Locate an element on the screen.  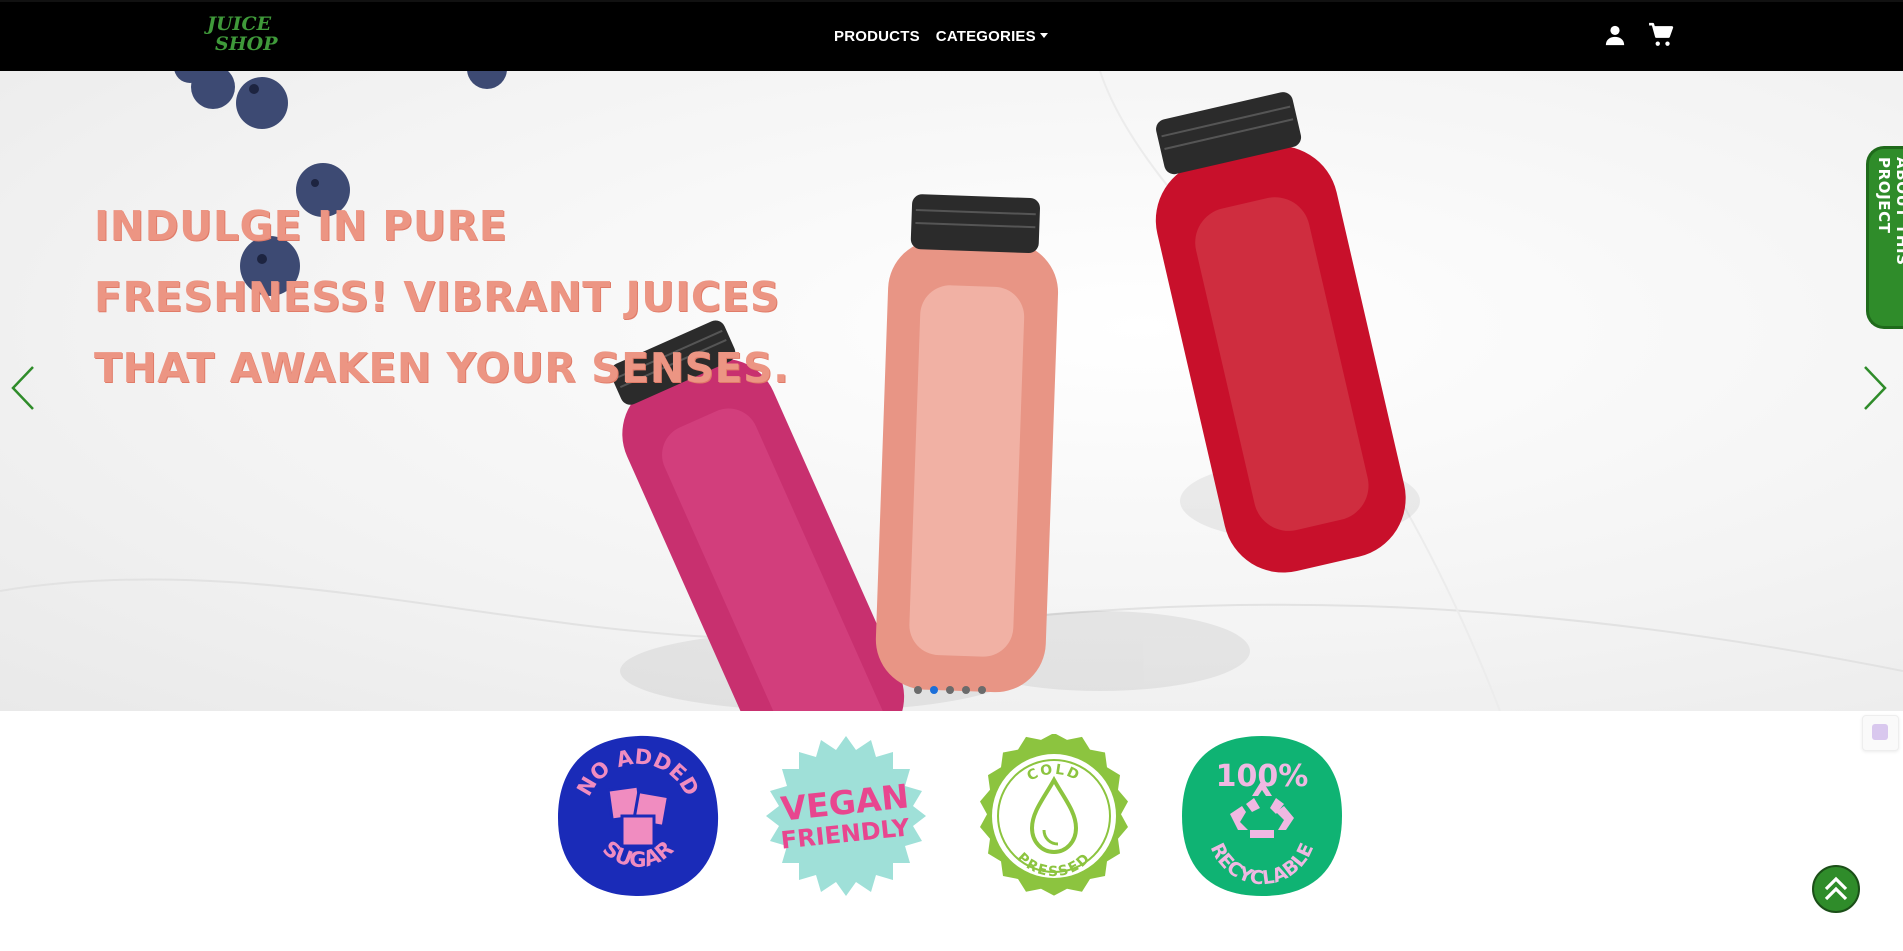
carousel-indicators is located at coordinates (950, 690).